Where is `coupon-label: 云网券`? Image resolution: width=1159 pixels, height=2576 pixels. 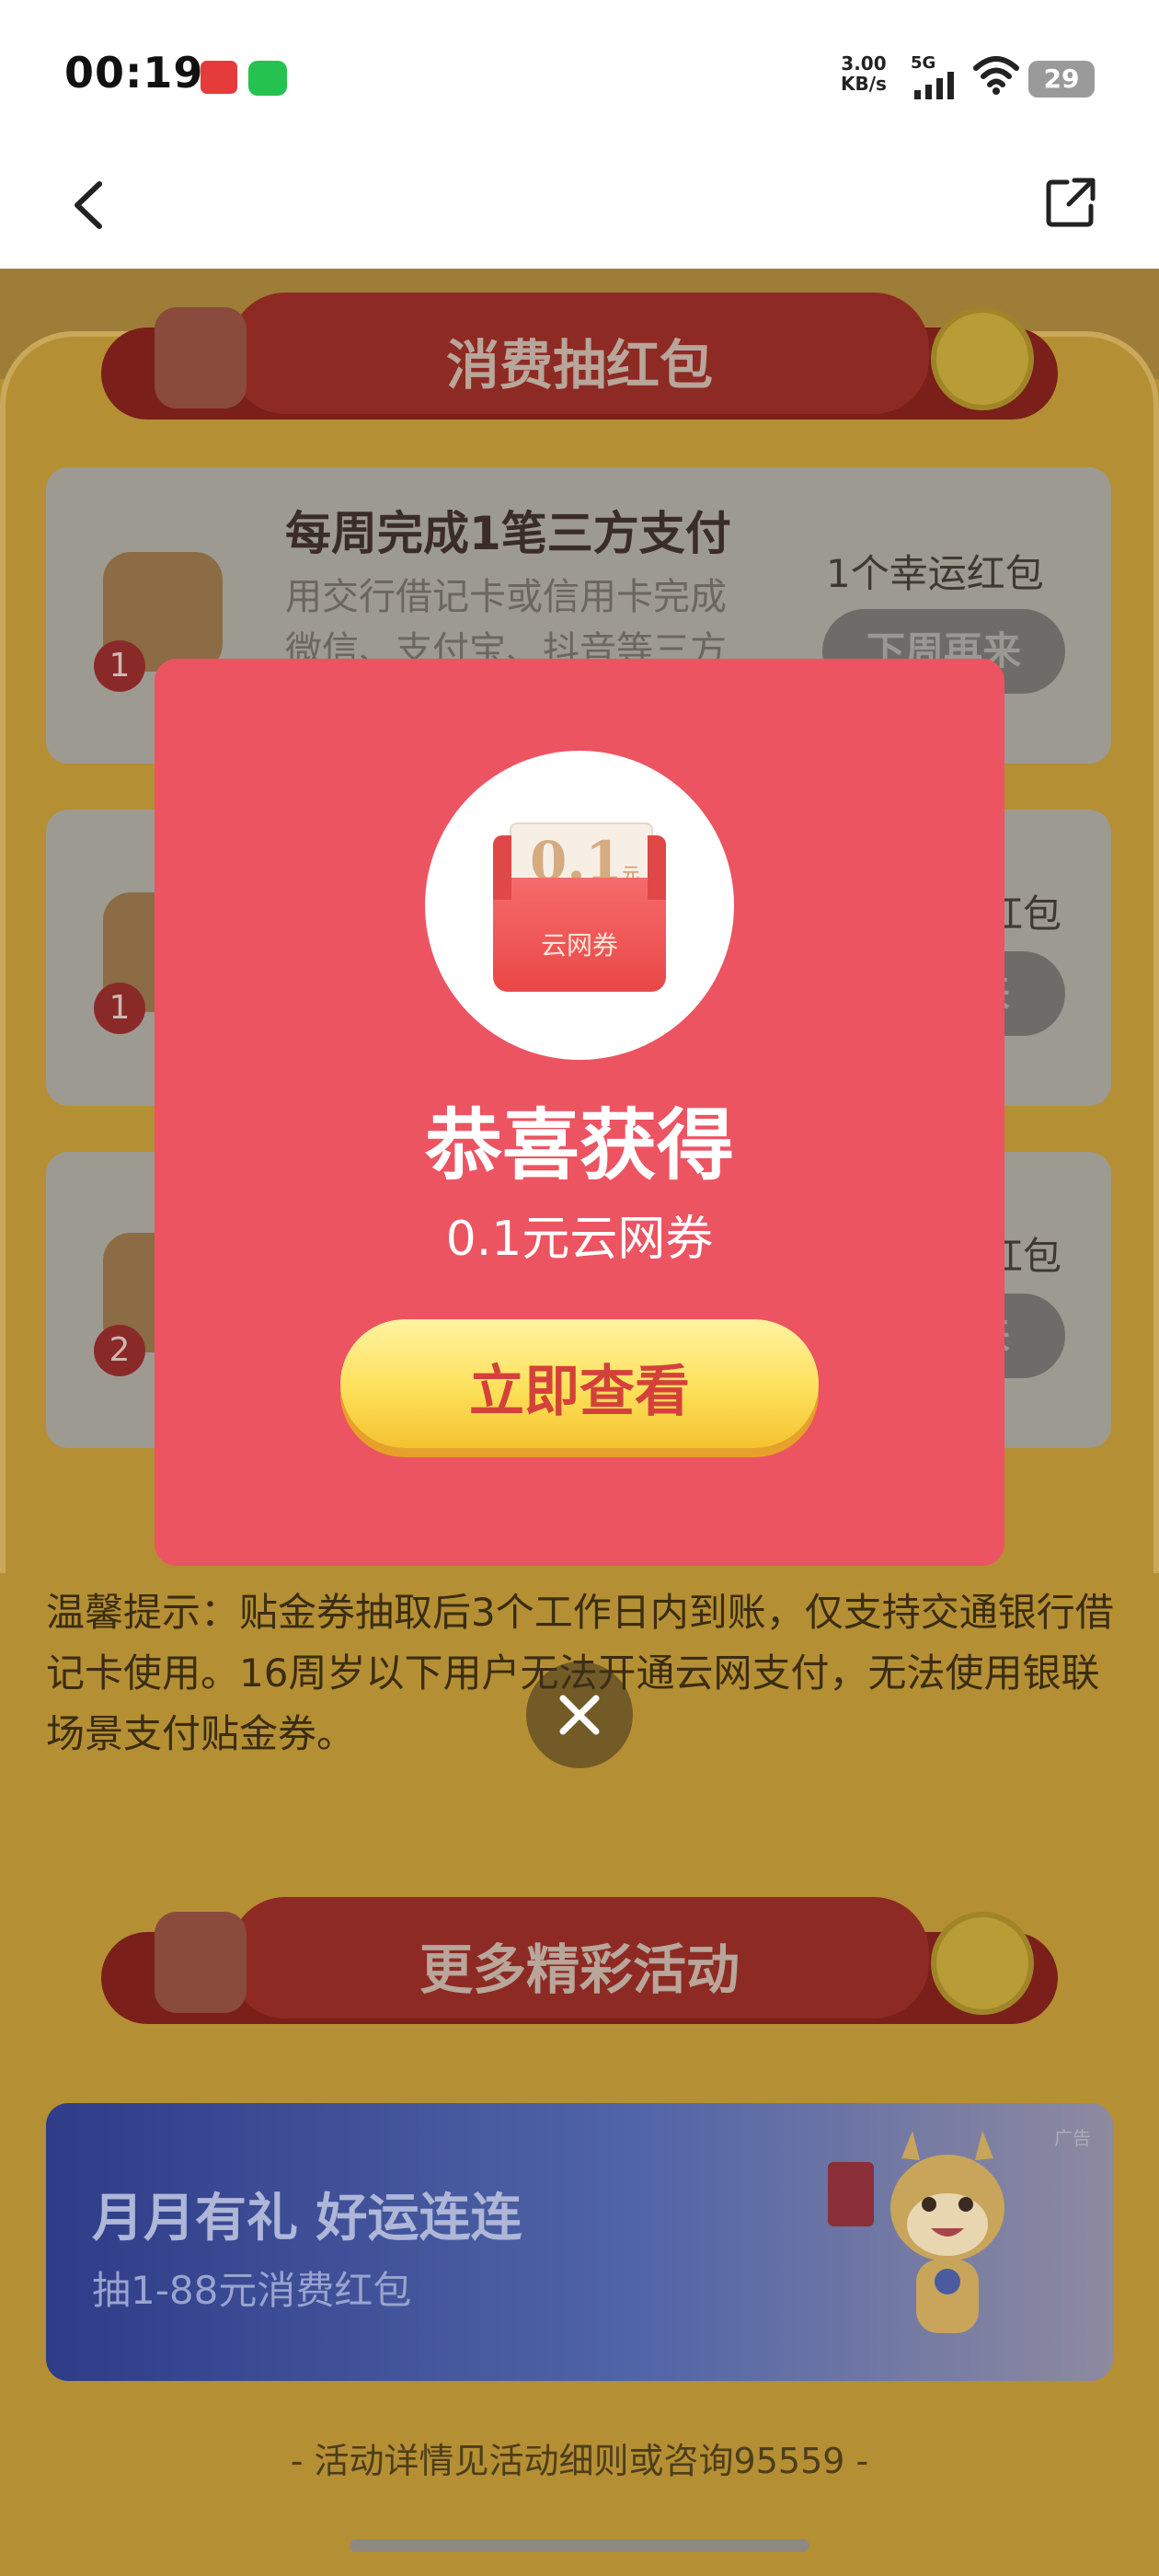 coupon-label: 云网券 is located at coordinates (579, 945).